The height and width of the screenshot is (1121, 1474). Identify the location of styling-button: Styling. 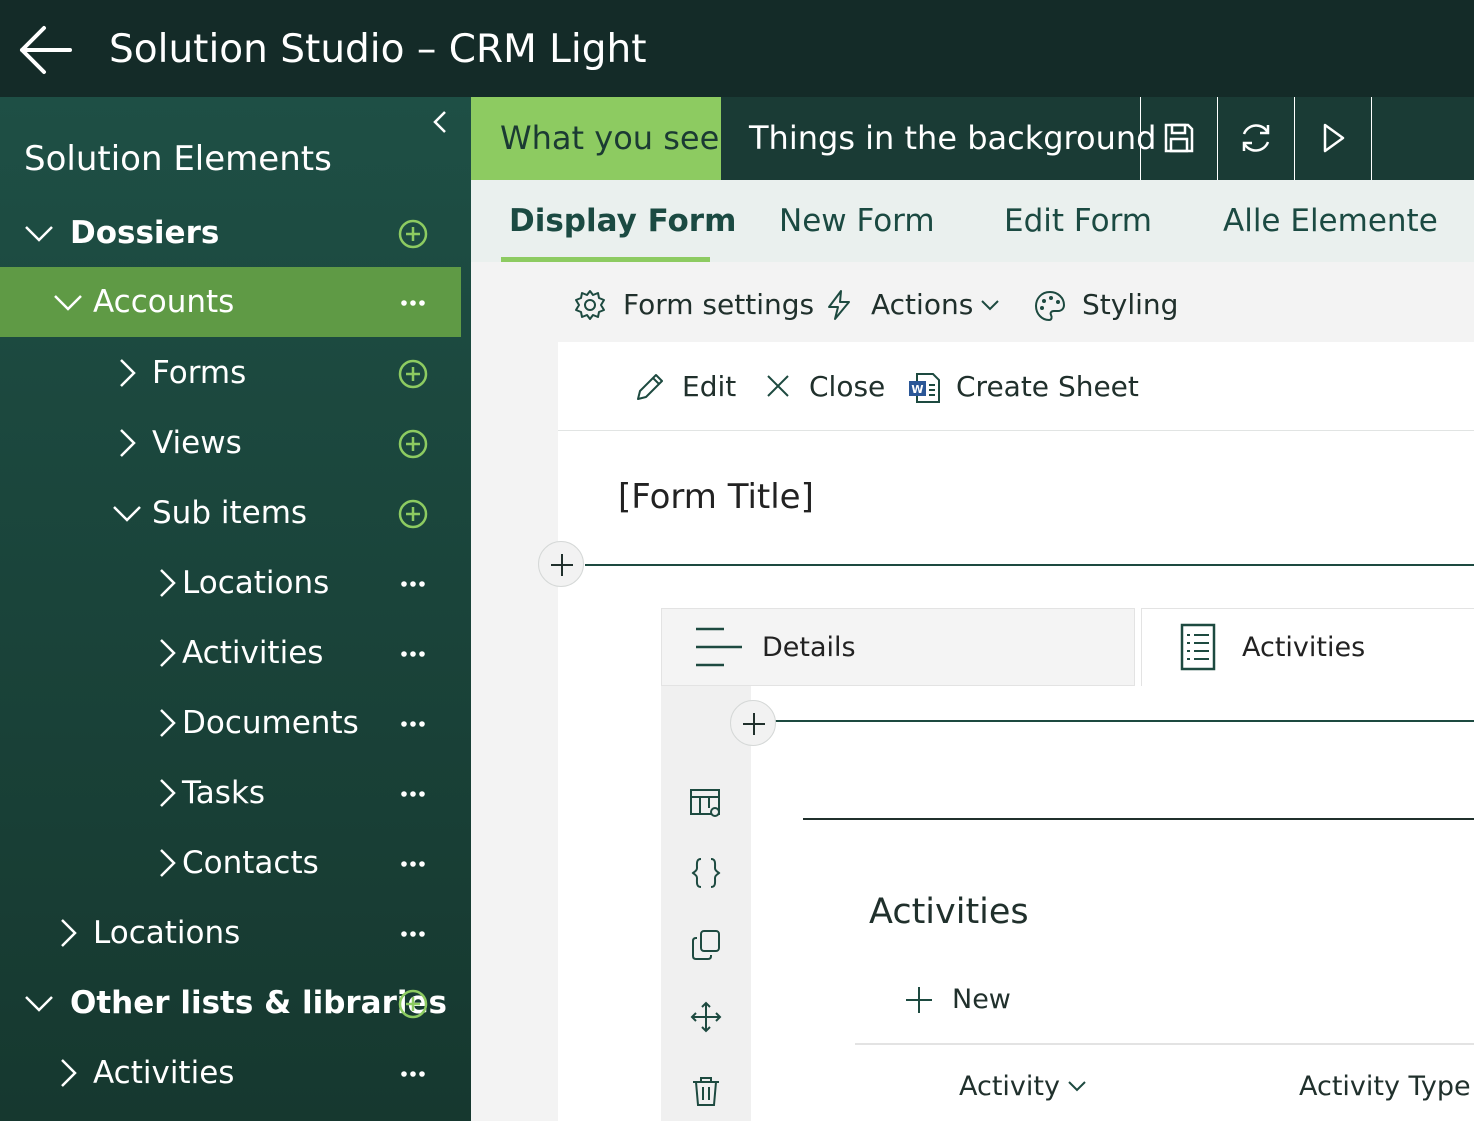
(1105, 305).